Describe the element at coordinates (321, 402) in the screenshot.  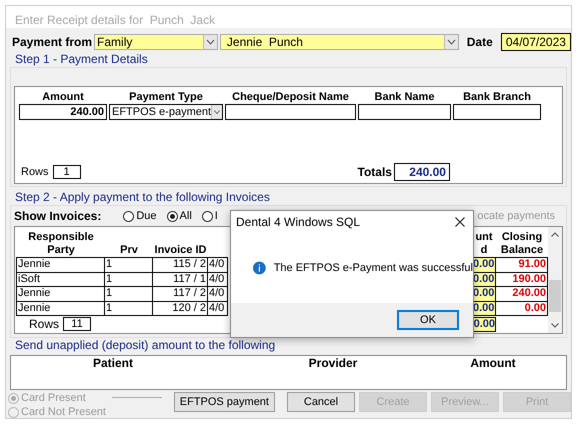
I see `button: Cancel` at that location.